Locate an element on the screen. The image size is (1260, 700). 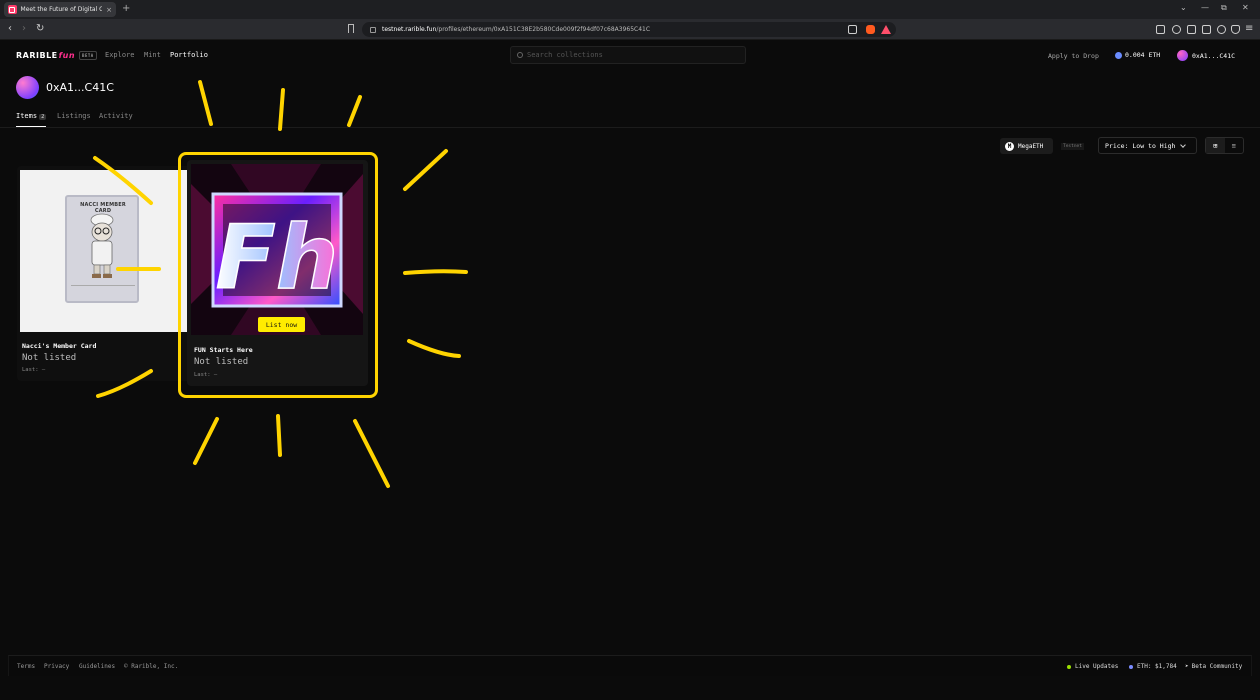
view-toggle: ⊞ ≡ is located at coordinates (1224, 145).